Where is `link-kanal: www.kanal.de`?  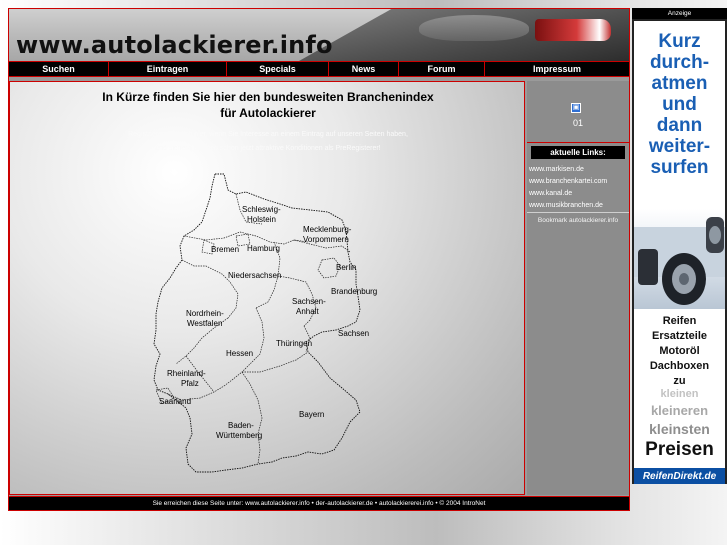
link-kanal: www.kanal.de is located at coordinates (579, 193).